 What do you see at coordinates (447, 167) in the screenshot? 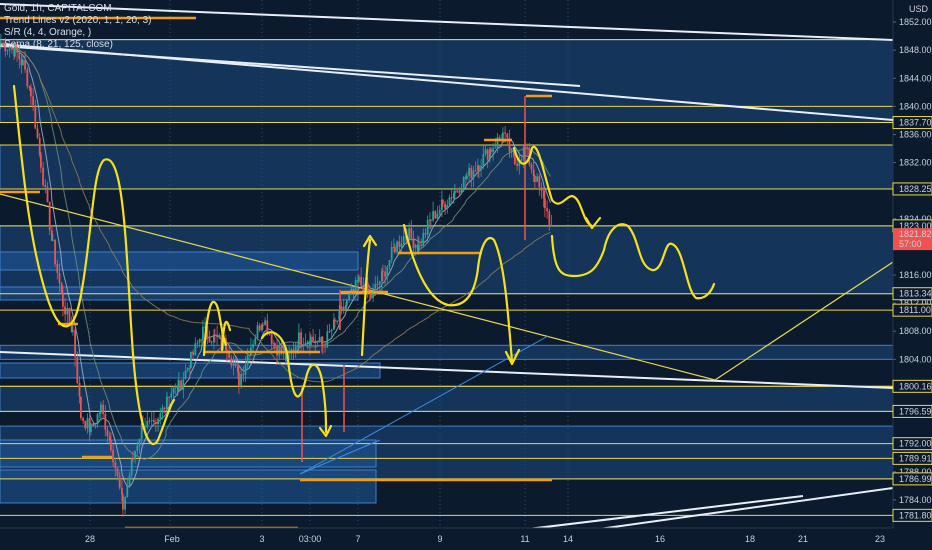
I see `sr-zone` at bounding box center [447, 167].